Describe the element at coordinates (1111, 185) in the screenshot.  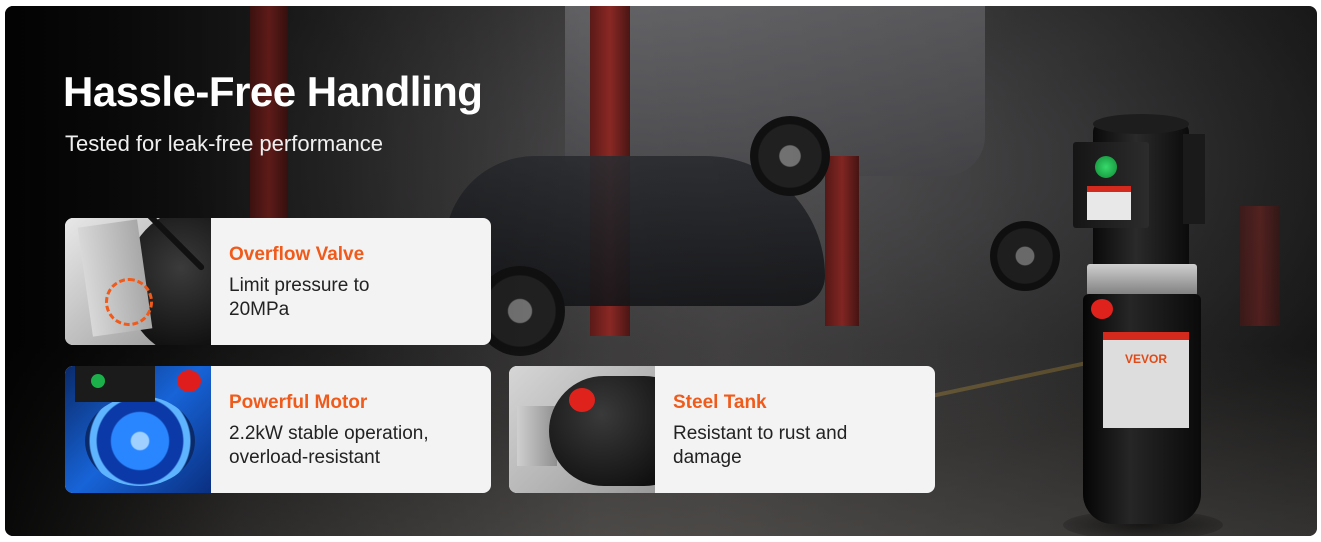
I see `control-box` at that location.